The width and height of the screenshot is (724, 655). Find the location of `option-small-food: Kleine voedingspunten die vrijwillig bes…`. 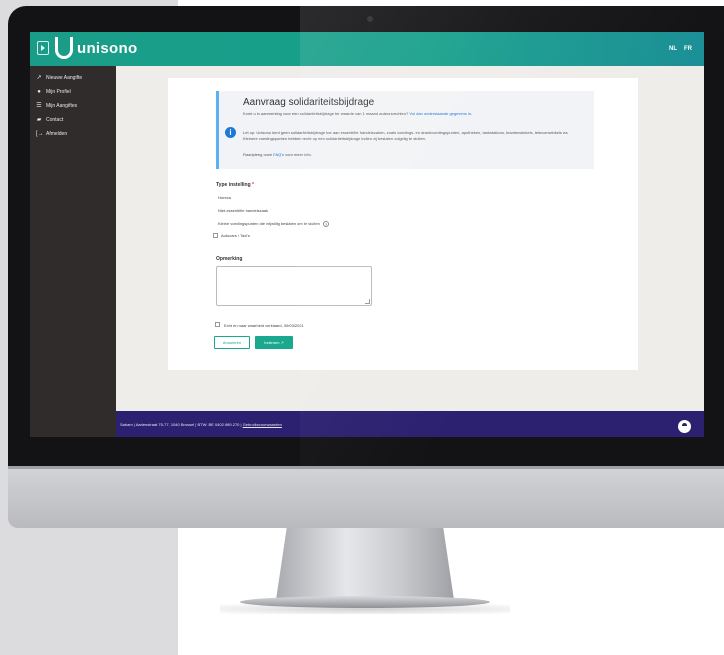

option-small-food: Kleine voedingspunten die vrijwillig bes… is located at coordinates (273, 224).